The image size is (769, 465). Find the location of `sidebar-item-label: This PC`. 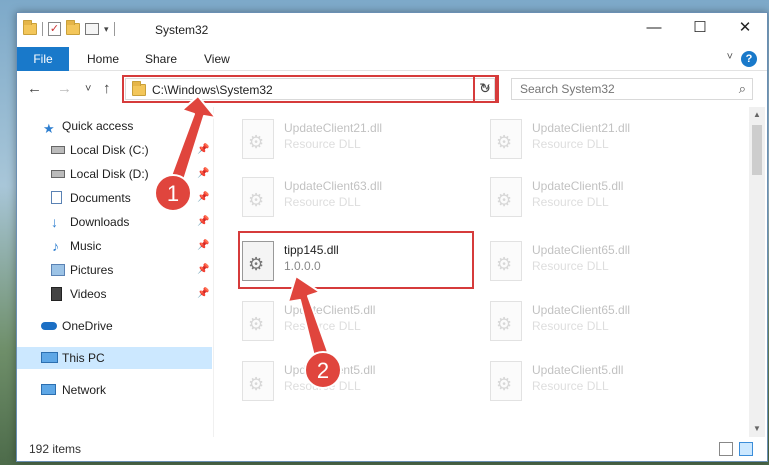

sidebar-item-label: This PC is located at coordinates (83, 358).